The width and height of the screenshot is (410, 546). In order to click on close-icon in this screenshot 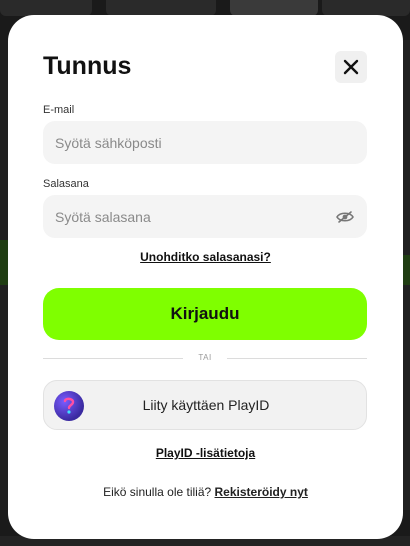, I will do `click(351, 67)`.